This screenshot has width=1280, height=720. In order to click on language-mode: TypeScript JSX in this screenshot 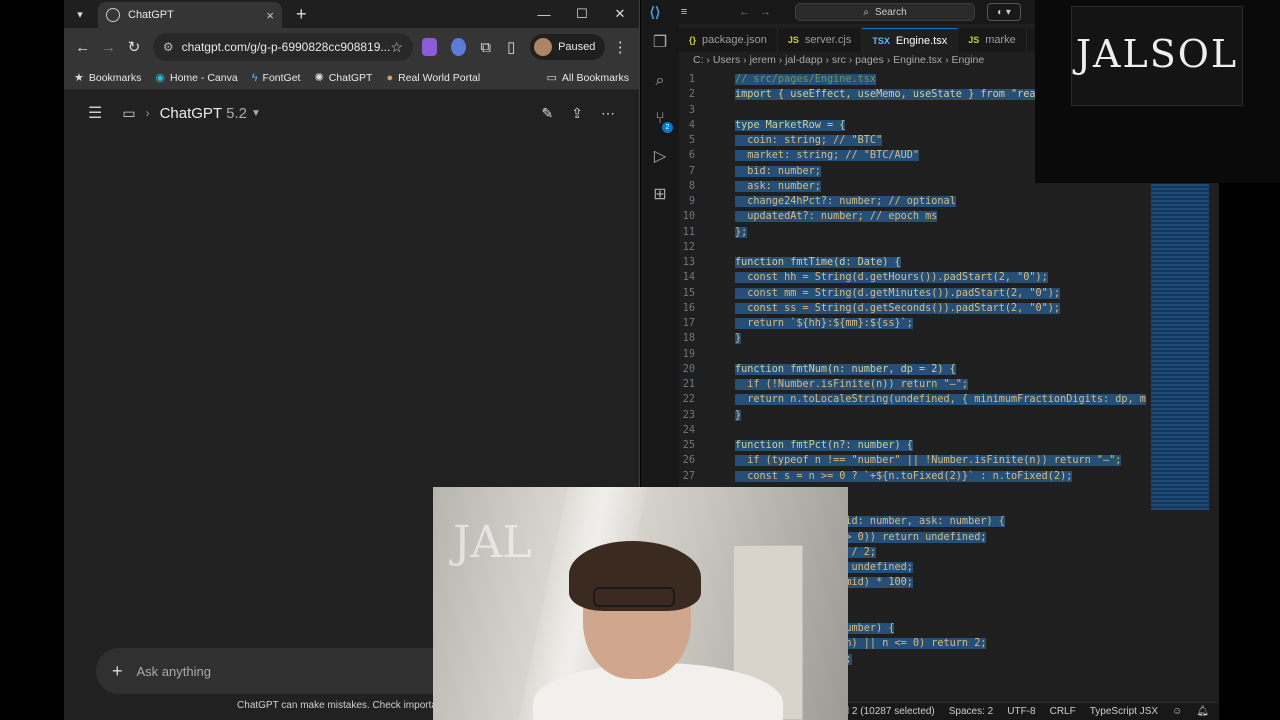, I will do `click(1124, 711)`.